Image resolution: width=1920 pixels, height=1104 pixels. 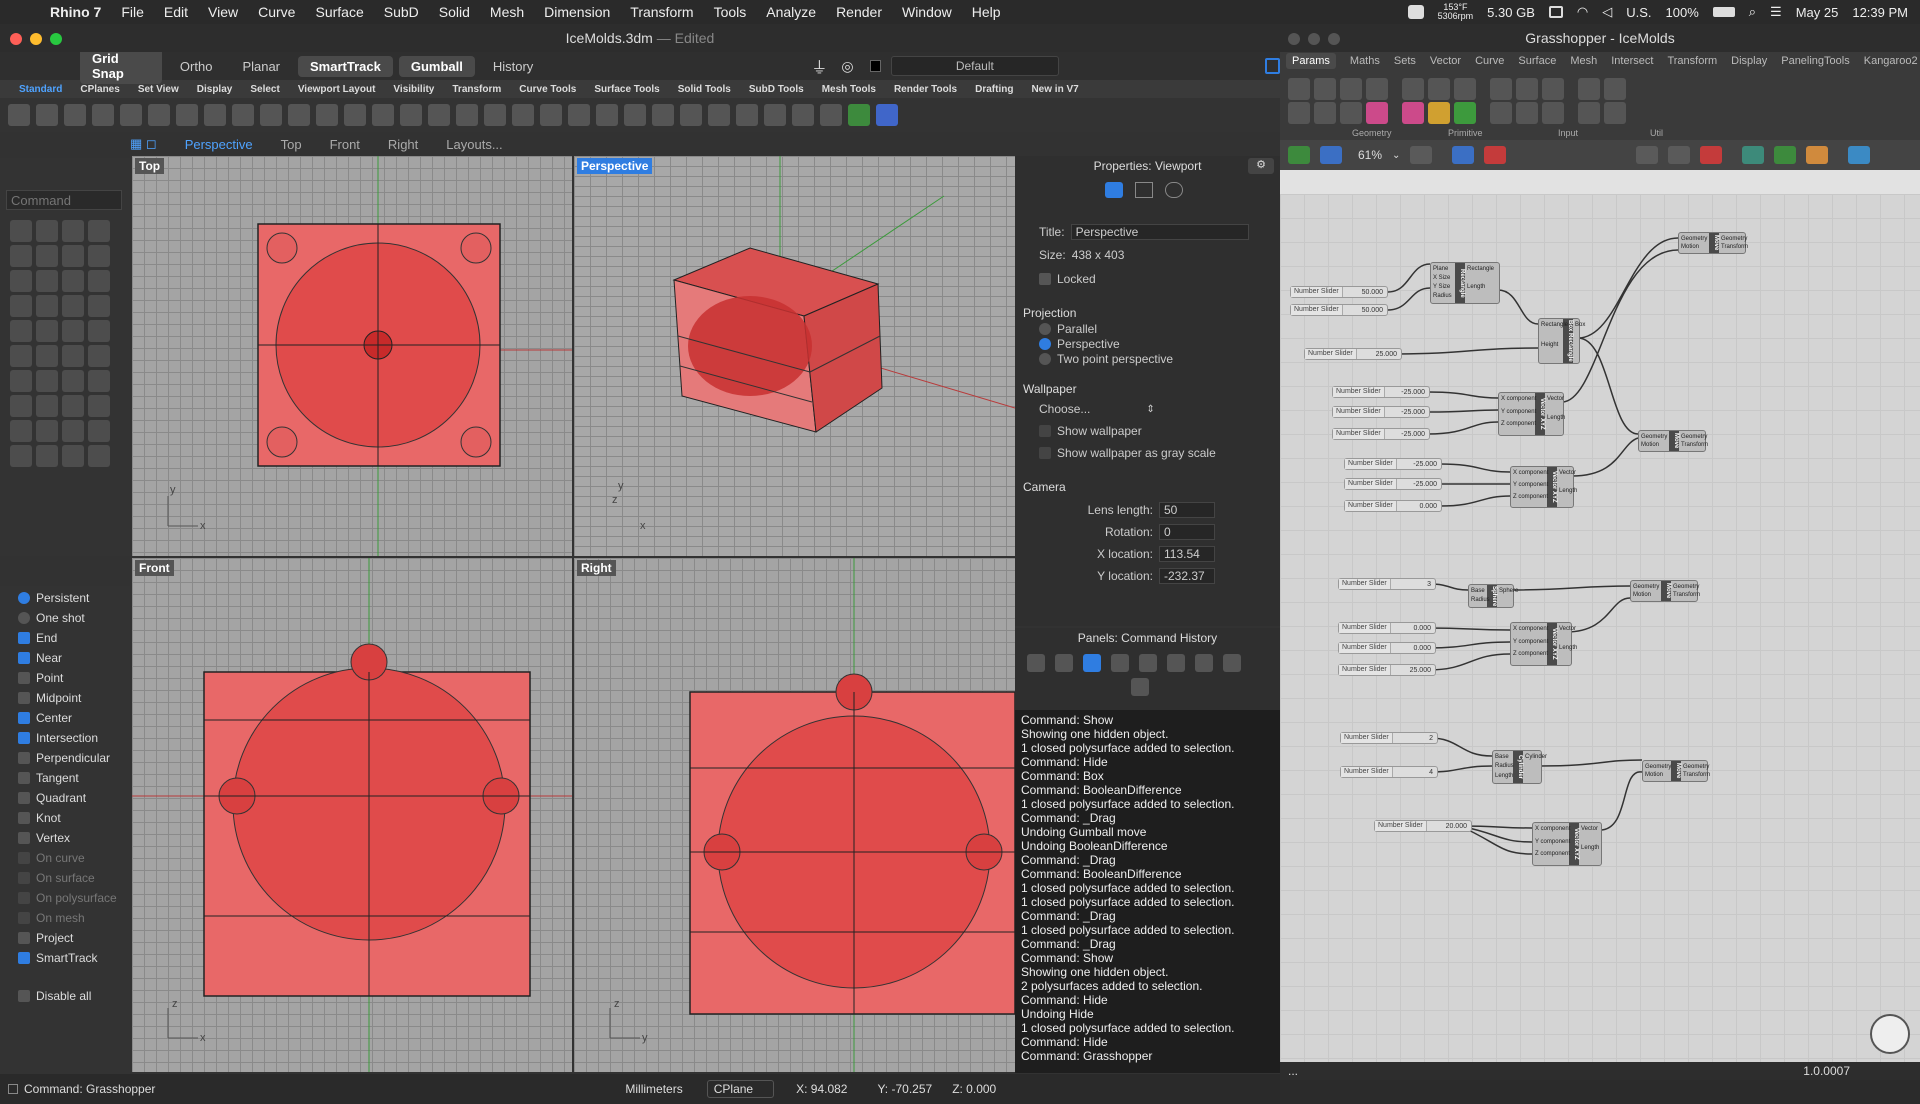 What do you see at coordinates (1589, 89) in the screenshot?
I see `gh-transform-icon` at bounding box center [1589, 89].